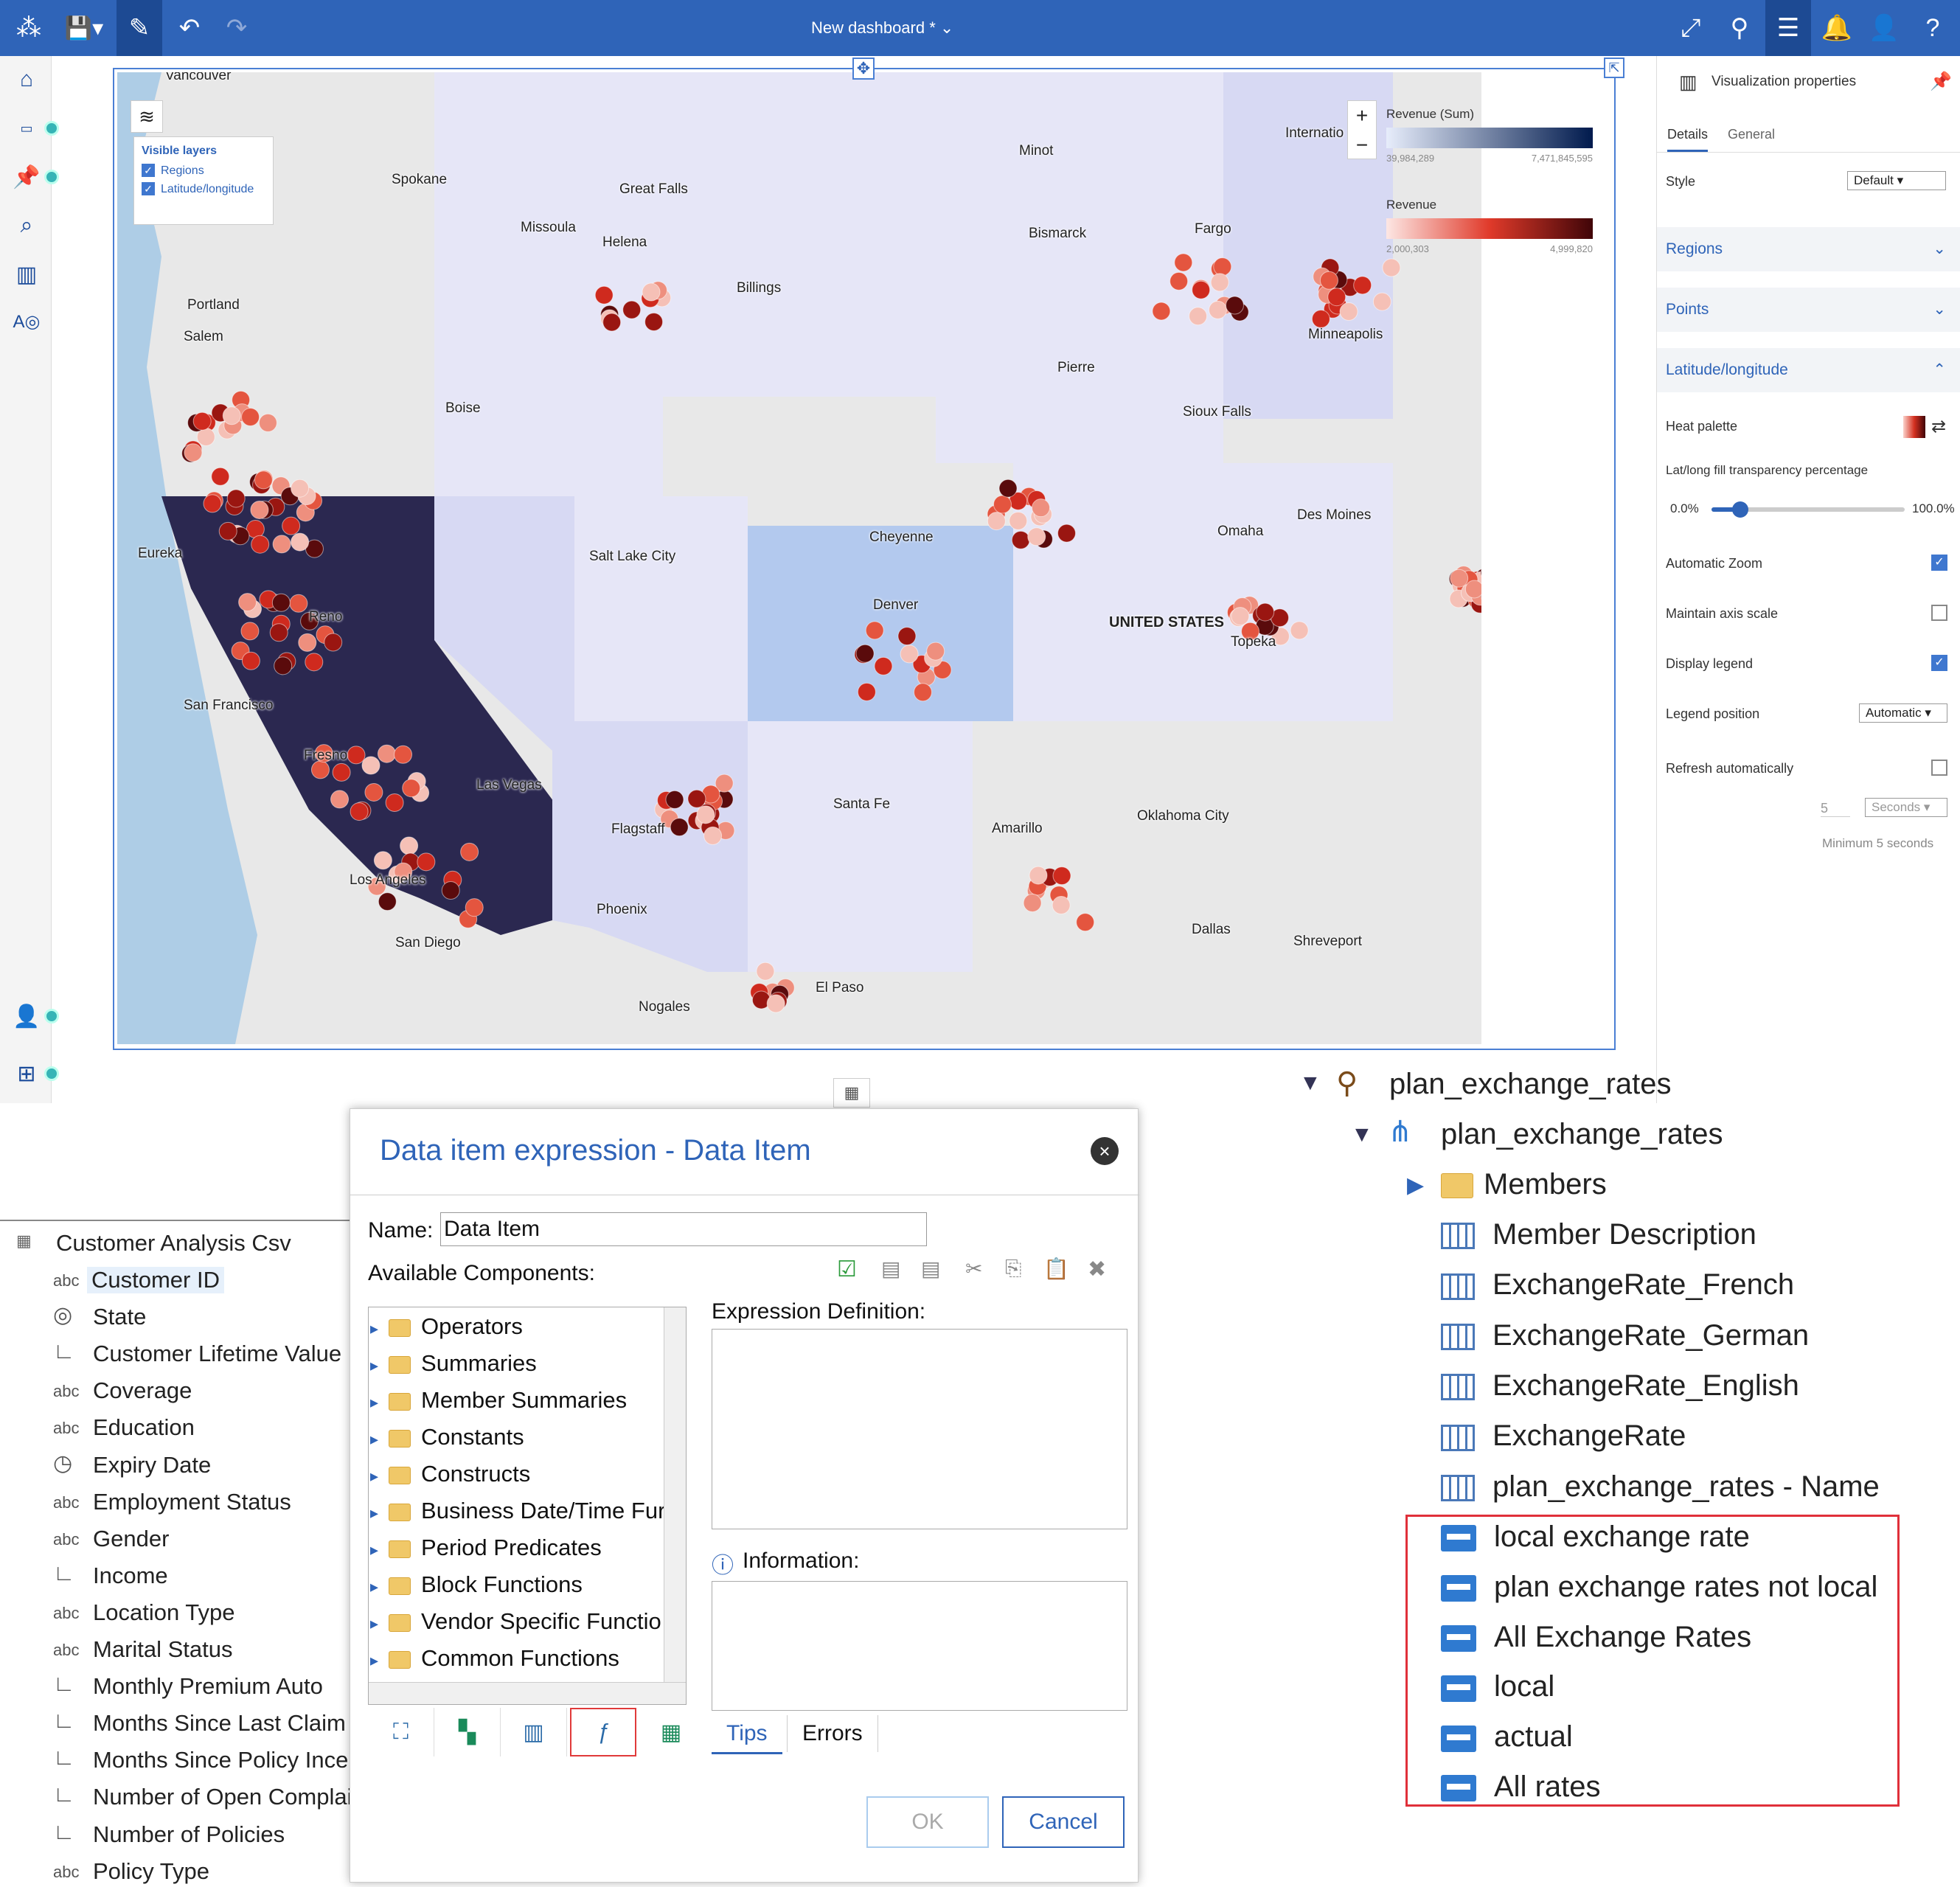 Image resolution: width=1960 pixels, height=1887 pixels. What do you see at coordinates (1582, 1135) in the screenshot?
I see `hierarchy-label: plan_exchange_rates` at bounding box center [1582, 1135].